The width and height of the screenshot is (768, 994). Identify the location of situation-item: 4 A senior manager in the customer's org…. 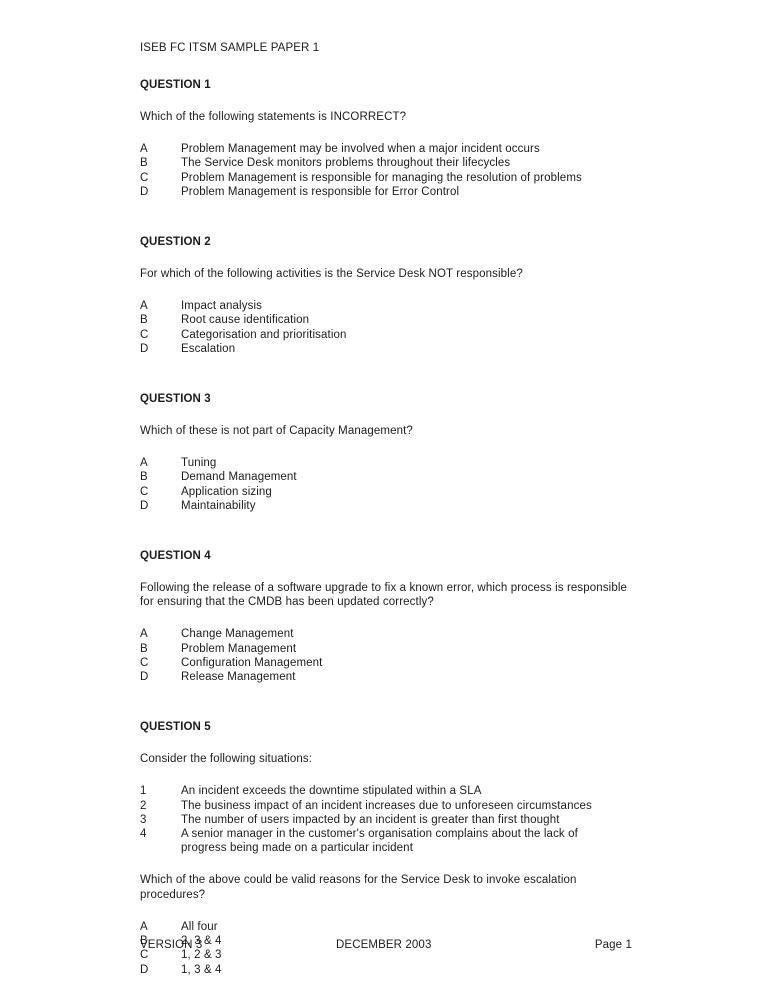
(386, 841).